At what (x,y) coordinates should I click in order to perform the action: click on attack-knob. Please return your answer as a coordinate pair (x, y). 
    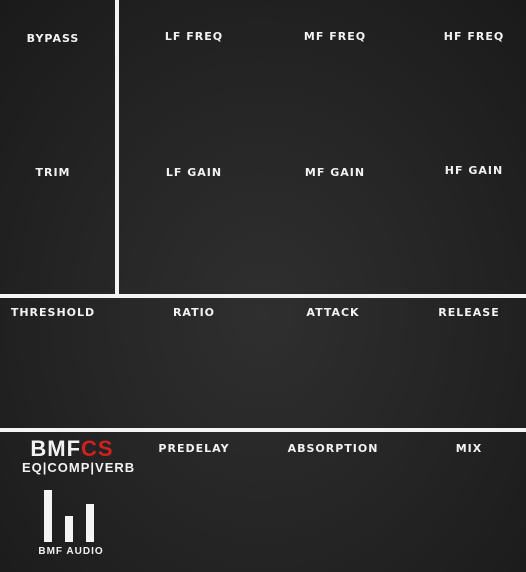
    Looking at the image, I should click on (333, 364).